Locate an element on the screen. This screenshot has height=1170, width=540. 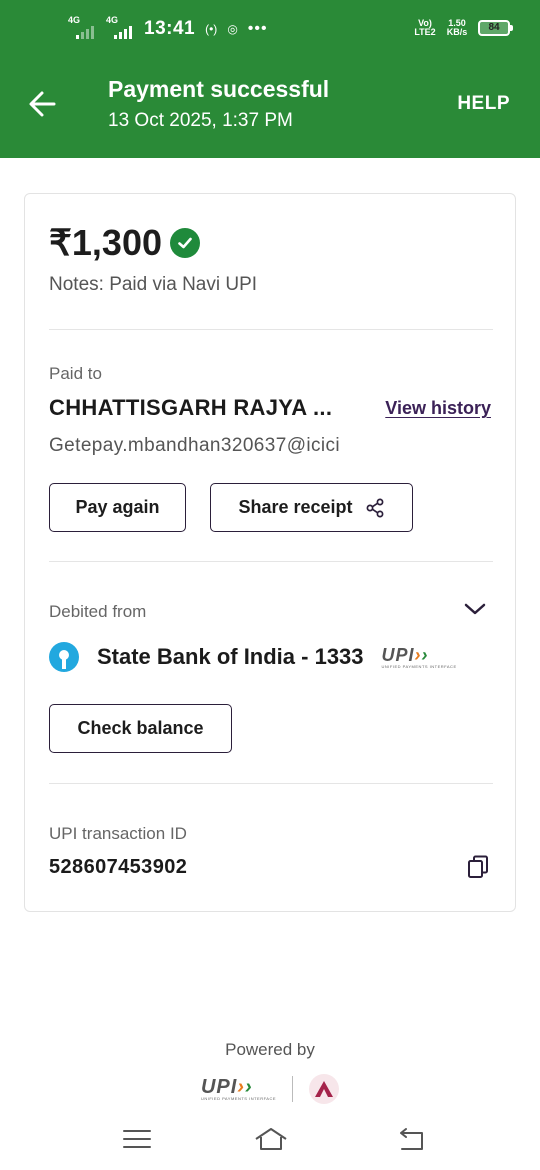
amount-row: ₹1,300 is located at coordinates (124, 243).